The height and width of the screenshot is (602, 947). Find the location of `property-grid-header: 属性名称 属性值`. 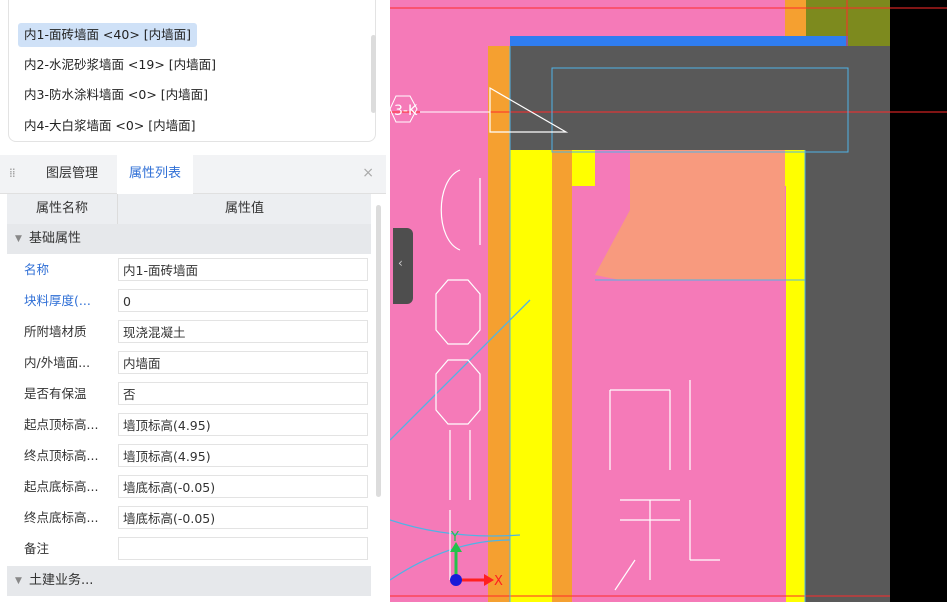

property-grid-header: 属性名称 属性值 is located at coordinates (189, 209).